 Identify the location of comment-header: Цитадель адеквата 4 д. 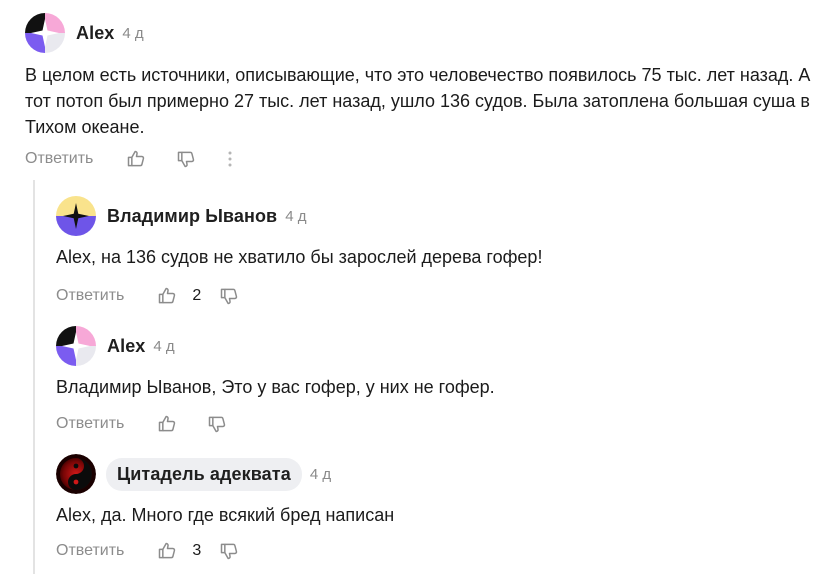
(436, 474).